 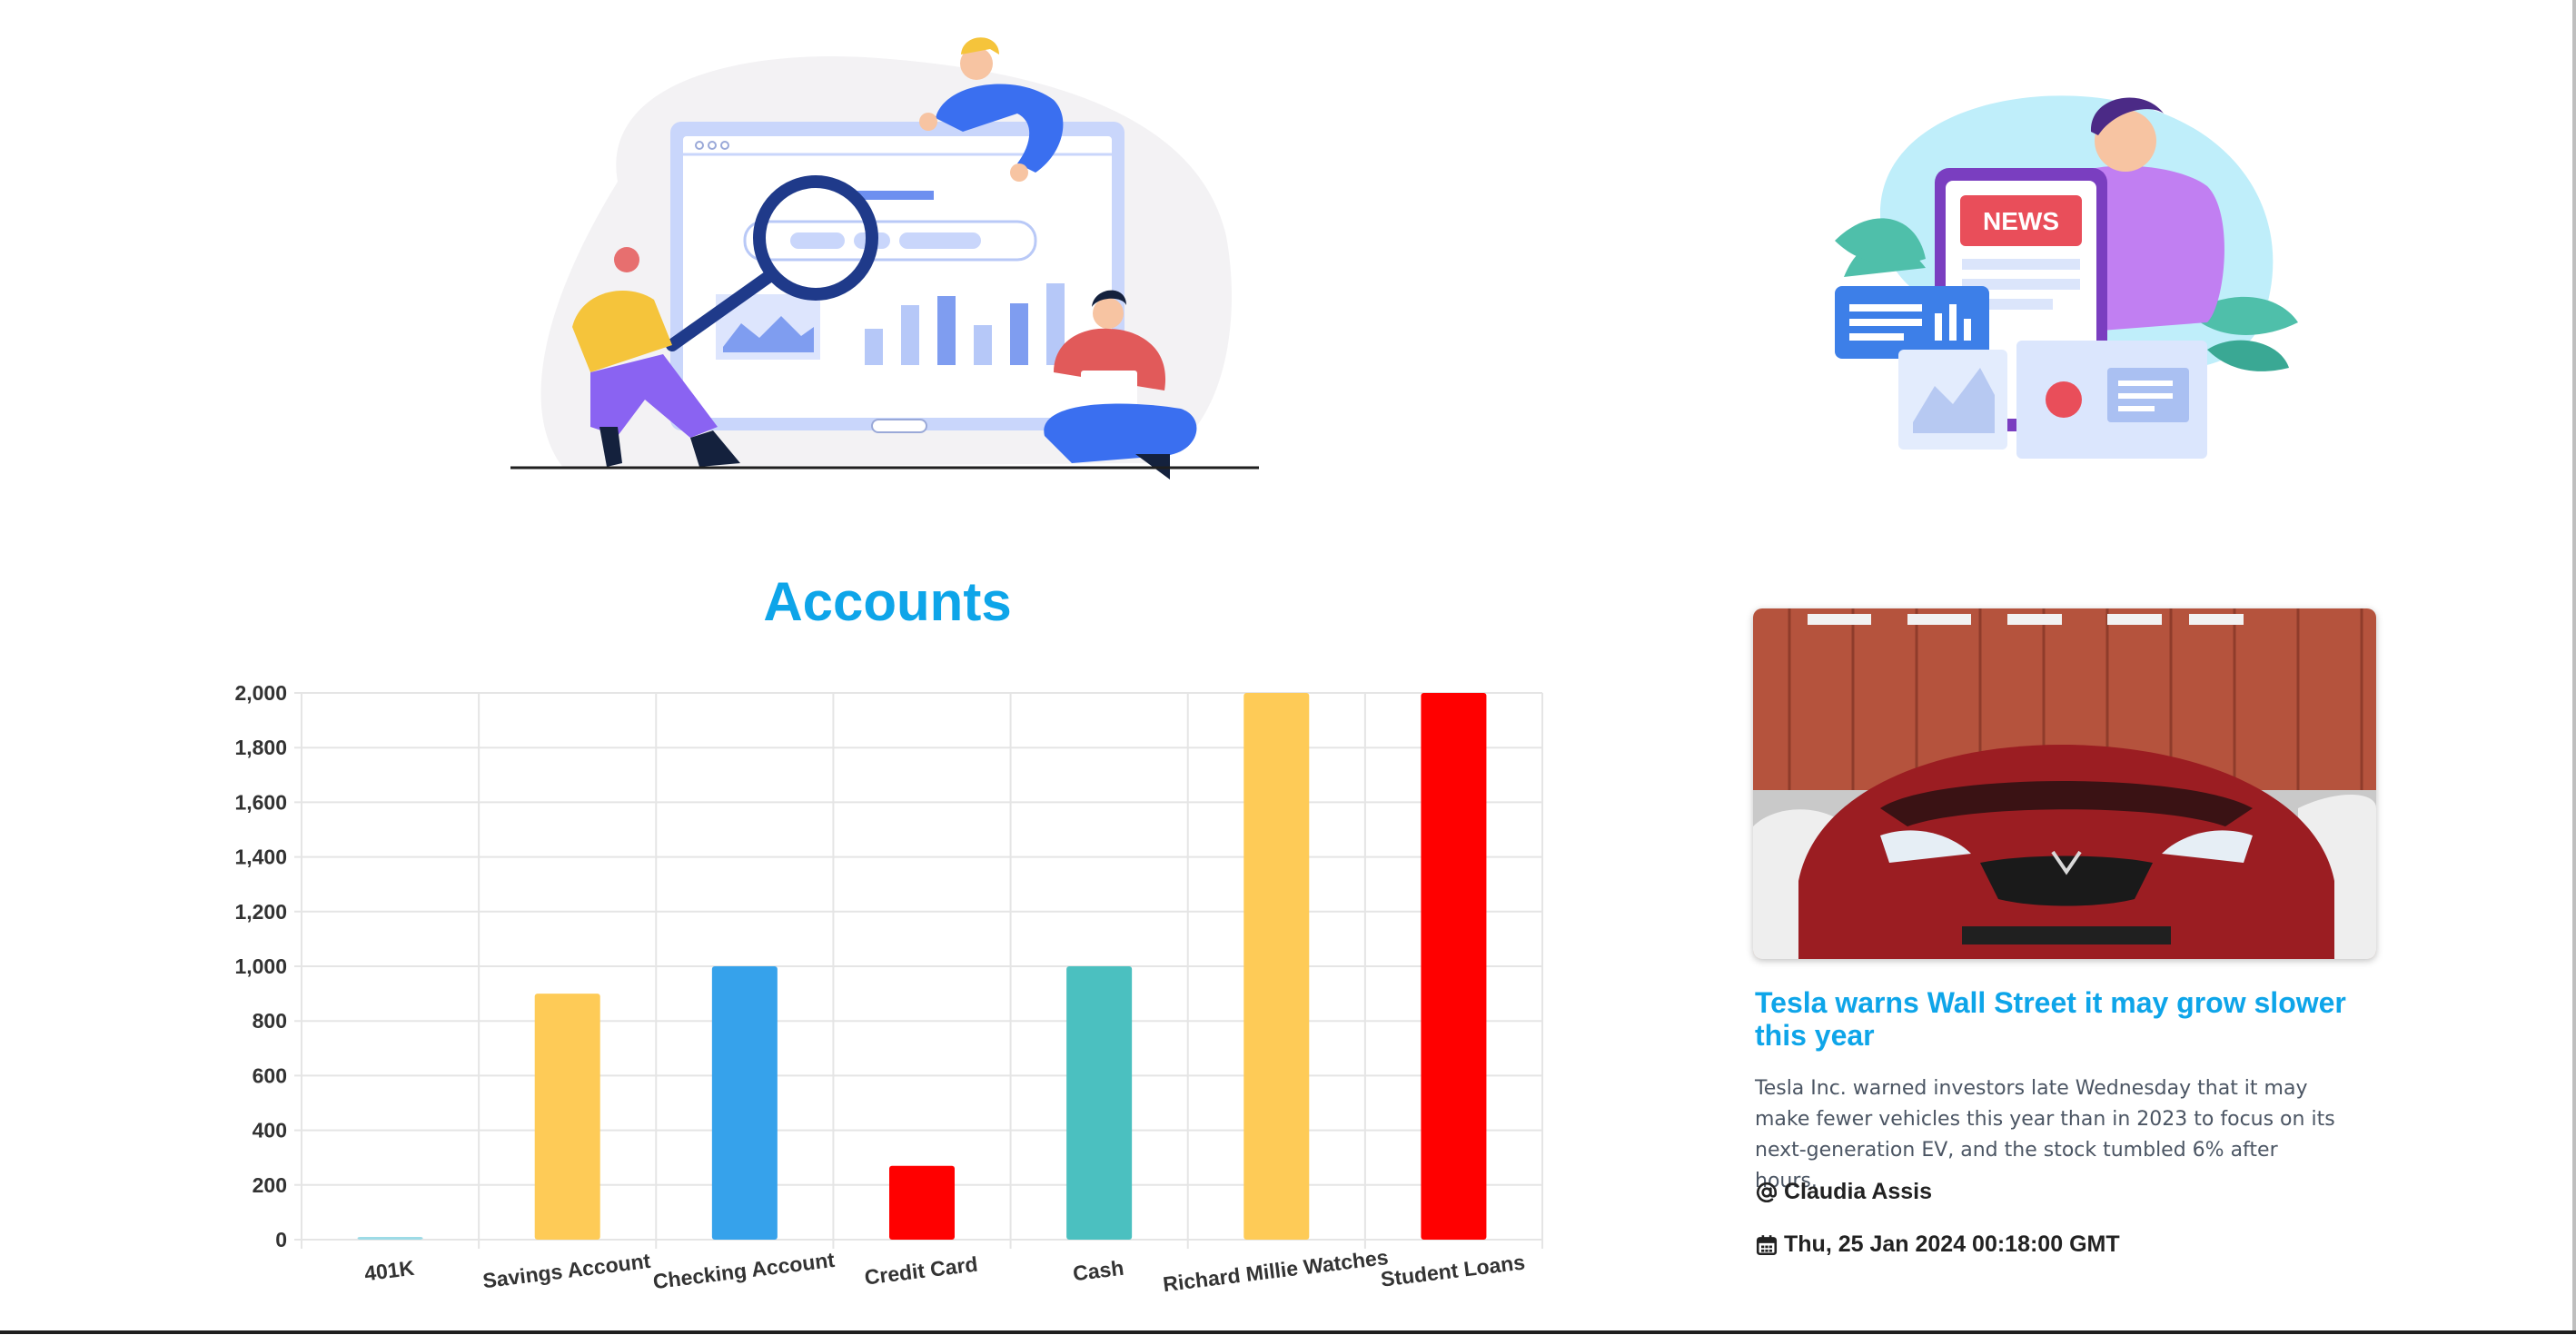 What do you see at coordinates (1288, 1332) in the screenshot?
I see `bottom-border` at bounding box center [1288, 1332].